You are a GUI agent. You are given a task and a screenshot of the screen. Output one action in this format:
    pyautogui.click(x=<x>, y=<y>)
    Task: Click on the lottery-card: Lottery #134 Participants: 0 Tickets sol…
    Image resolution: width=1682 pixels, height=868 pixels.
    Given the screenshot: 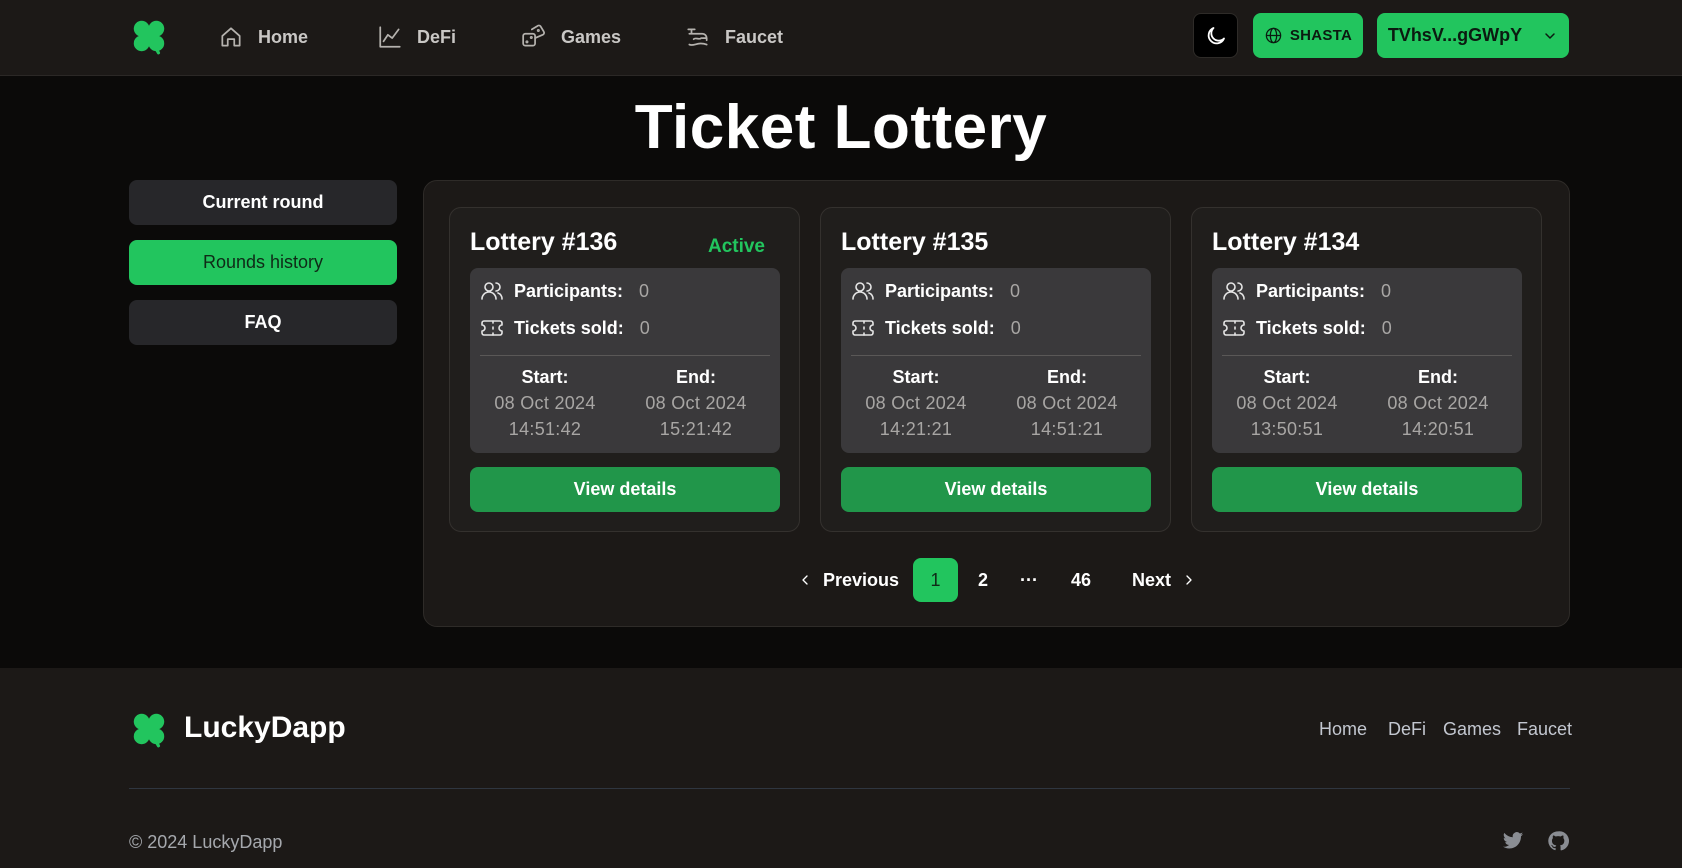 What is the action you would take?
    pyautogui.click(x=1366, y=369)
    